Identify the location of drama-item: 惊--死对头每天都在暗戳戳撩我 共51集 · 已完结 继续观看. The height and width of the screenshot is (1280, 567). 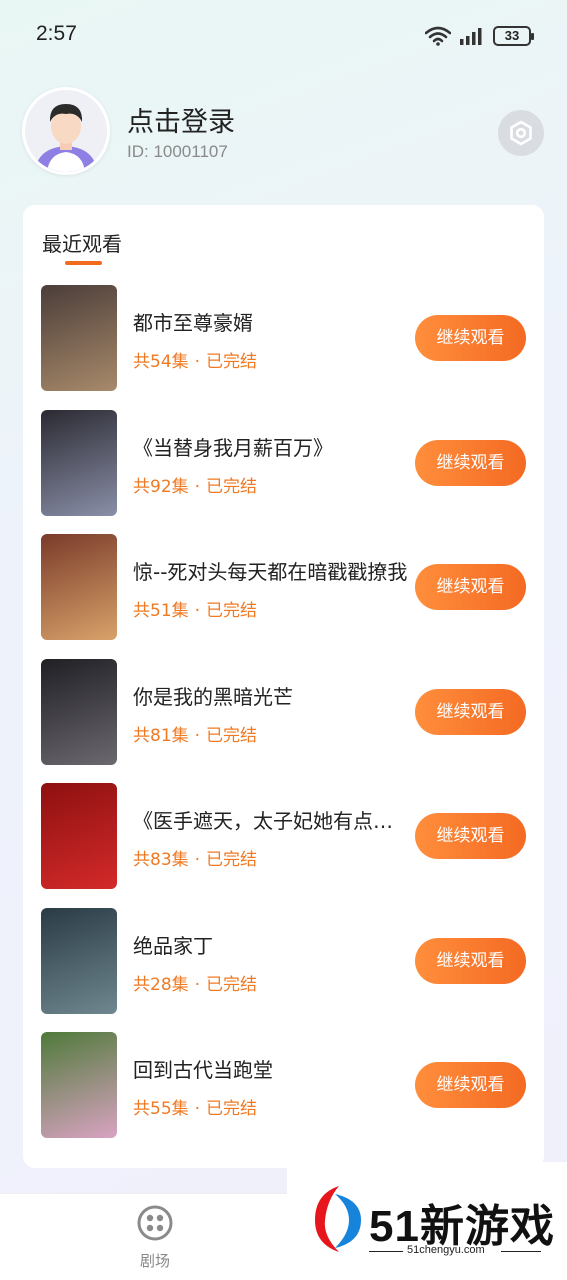
(283, 596).